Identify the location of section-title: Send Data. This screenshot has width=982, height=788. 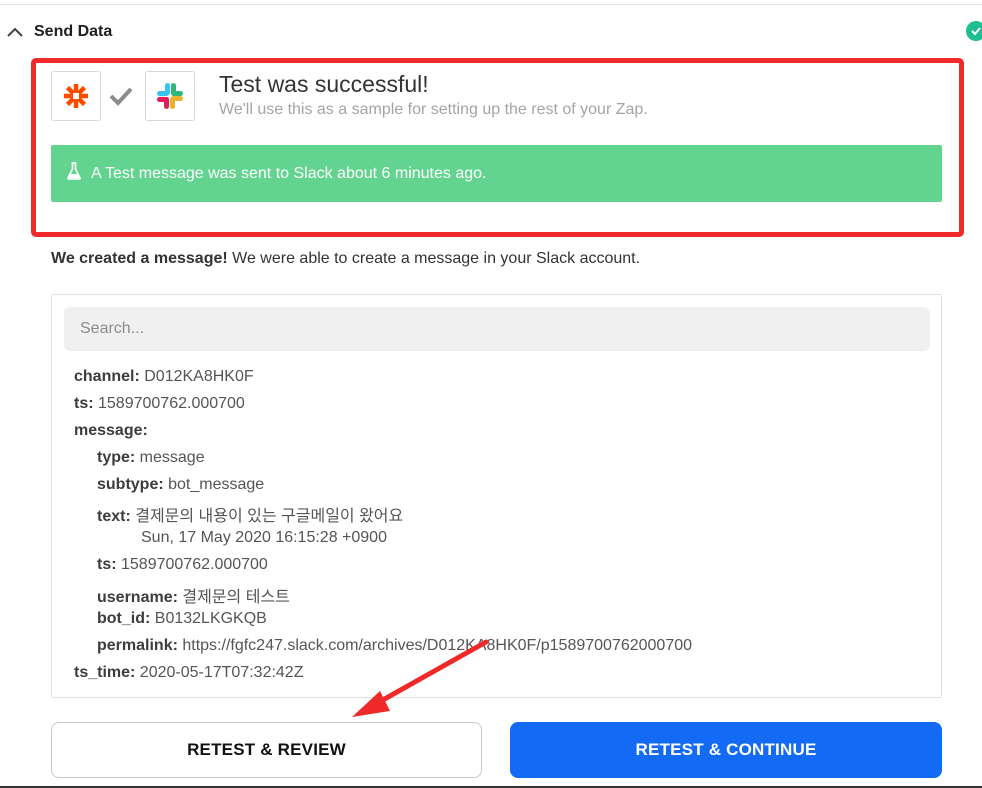
(73, 31).